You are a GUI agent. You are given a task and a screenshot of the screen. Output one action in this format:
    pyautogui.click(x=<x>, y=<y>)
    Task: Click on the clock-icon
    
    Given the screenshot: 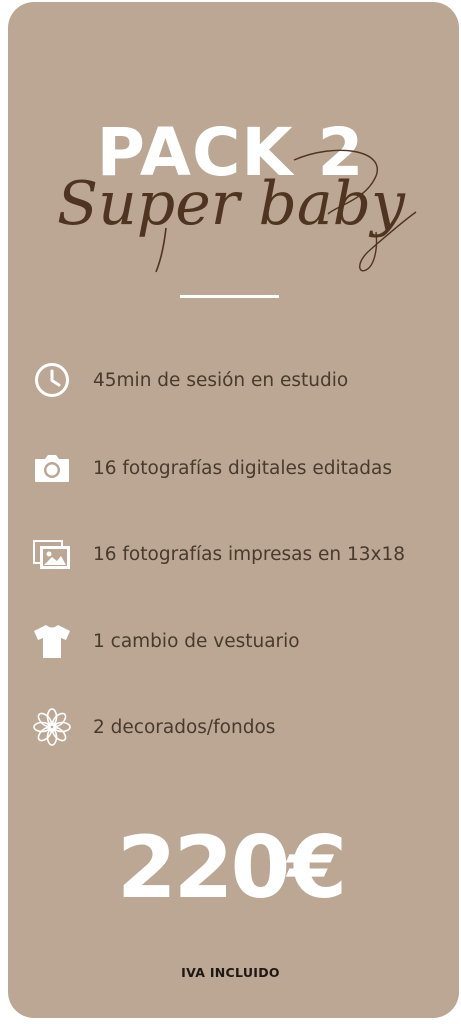 What is the action you would take?
    pyautogui.click(x=52, y=380)
    